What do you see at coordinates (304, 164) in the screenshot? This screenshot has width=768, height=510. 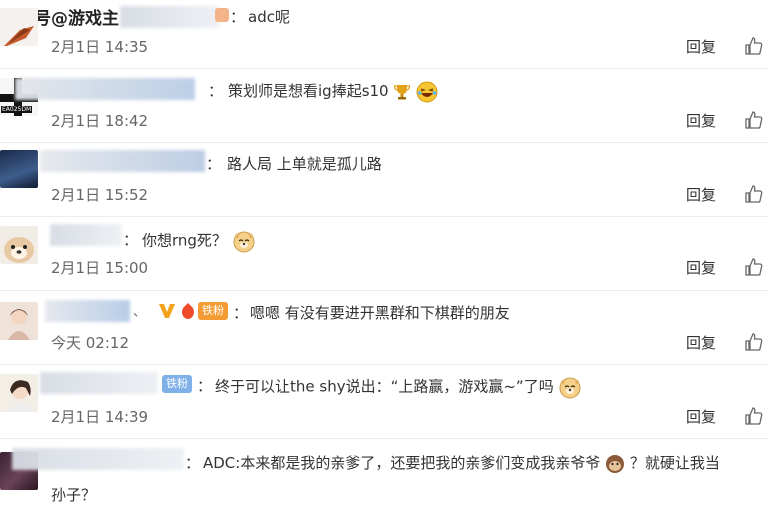 I see `comment-text: 路人局 上单就是孤儿路` at bounding box center [304, 164].